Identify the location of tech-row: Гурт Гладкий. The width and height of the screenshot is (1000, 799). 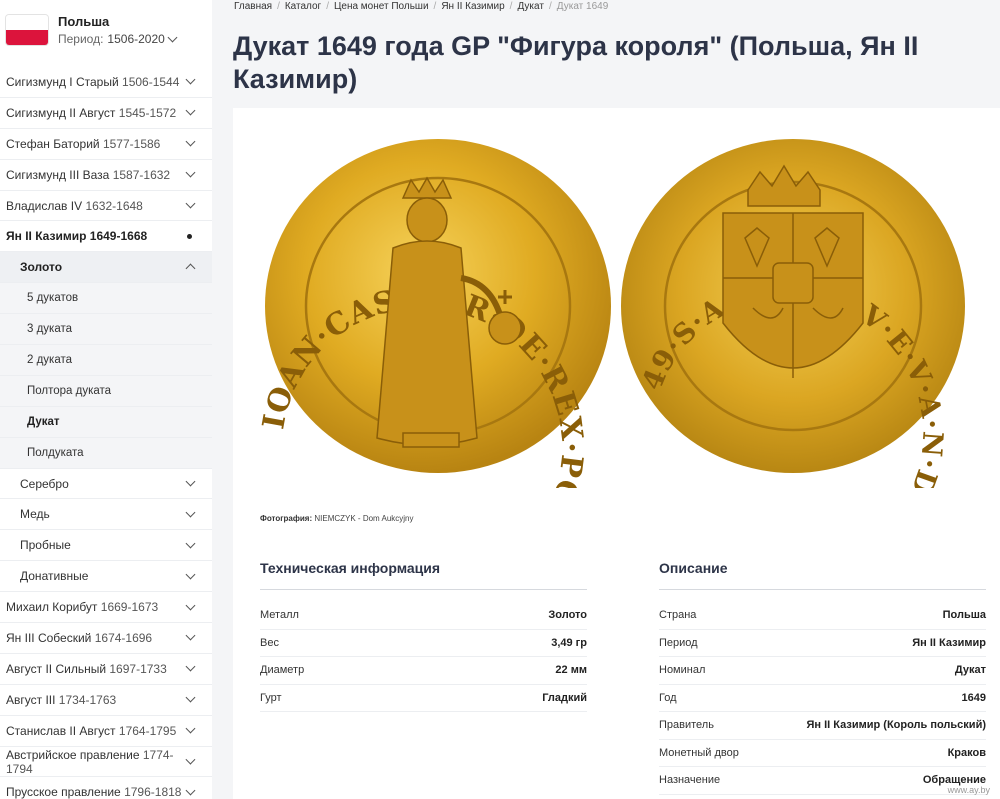
(423, 698).